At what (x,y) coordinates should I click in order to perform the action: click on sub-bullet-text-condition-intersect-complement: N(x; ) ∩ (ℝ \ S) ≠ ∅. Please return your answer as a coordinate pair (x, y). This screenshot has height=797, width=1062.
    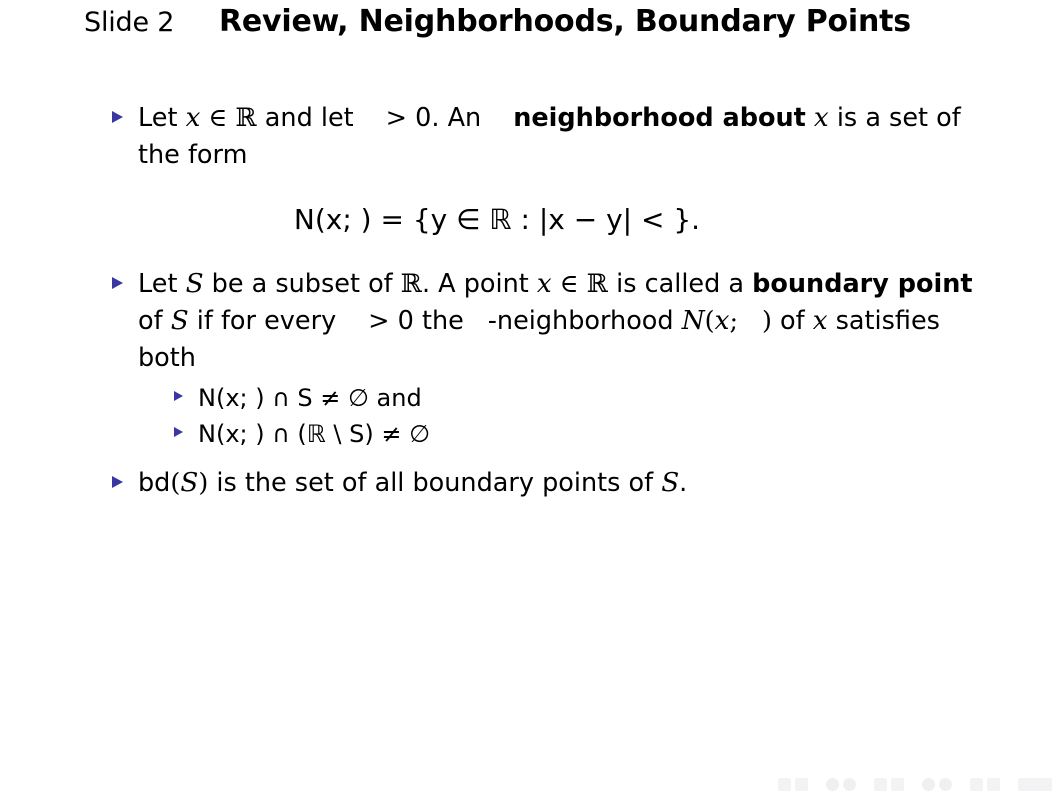
    Looking at the image, I should click on (314, 434).